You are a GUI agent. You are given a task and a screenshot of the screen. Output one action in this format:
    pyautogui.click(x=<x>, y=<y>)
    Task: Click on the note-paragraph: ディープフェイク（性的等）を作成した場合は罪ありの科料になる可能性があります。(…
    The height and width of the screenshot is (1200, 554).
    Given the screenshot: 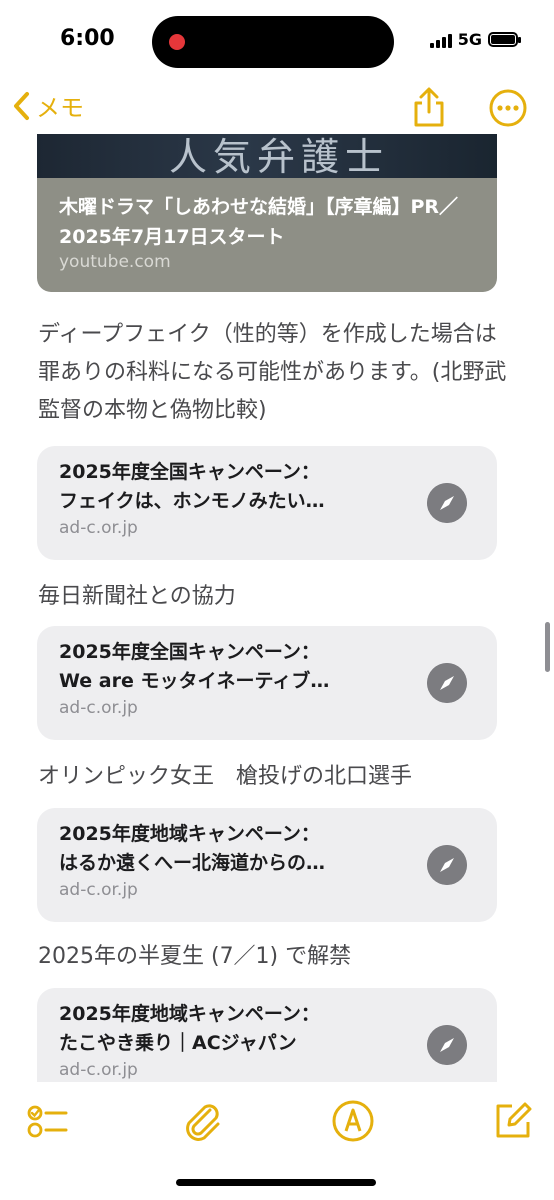 What is the action you would take?
    pyautogui.click(x=272, y=372)
    